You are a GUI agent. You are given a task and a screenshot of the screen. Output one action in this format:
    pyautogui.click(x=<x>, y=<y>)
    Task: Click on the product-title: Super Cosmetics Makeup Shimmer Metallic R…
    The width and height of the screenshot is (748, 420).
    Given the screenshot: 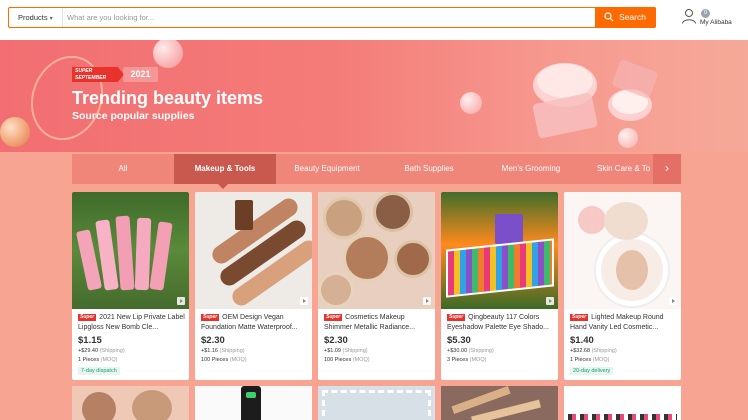 What is the action you would take?
    pyautogui.click(x=378, y=323)
    